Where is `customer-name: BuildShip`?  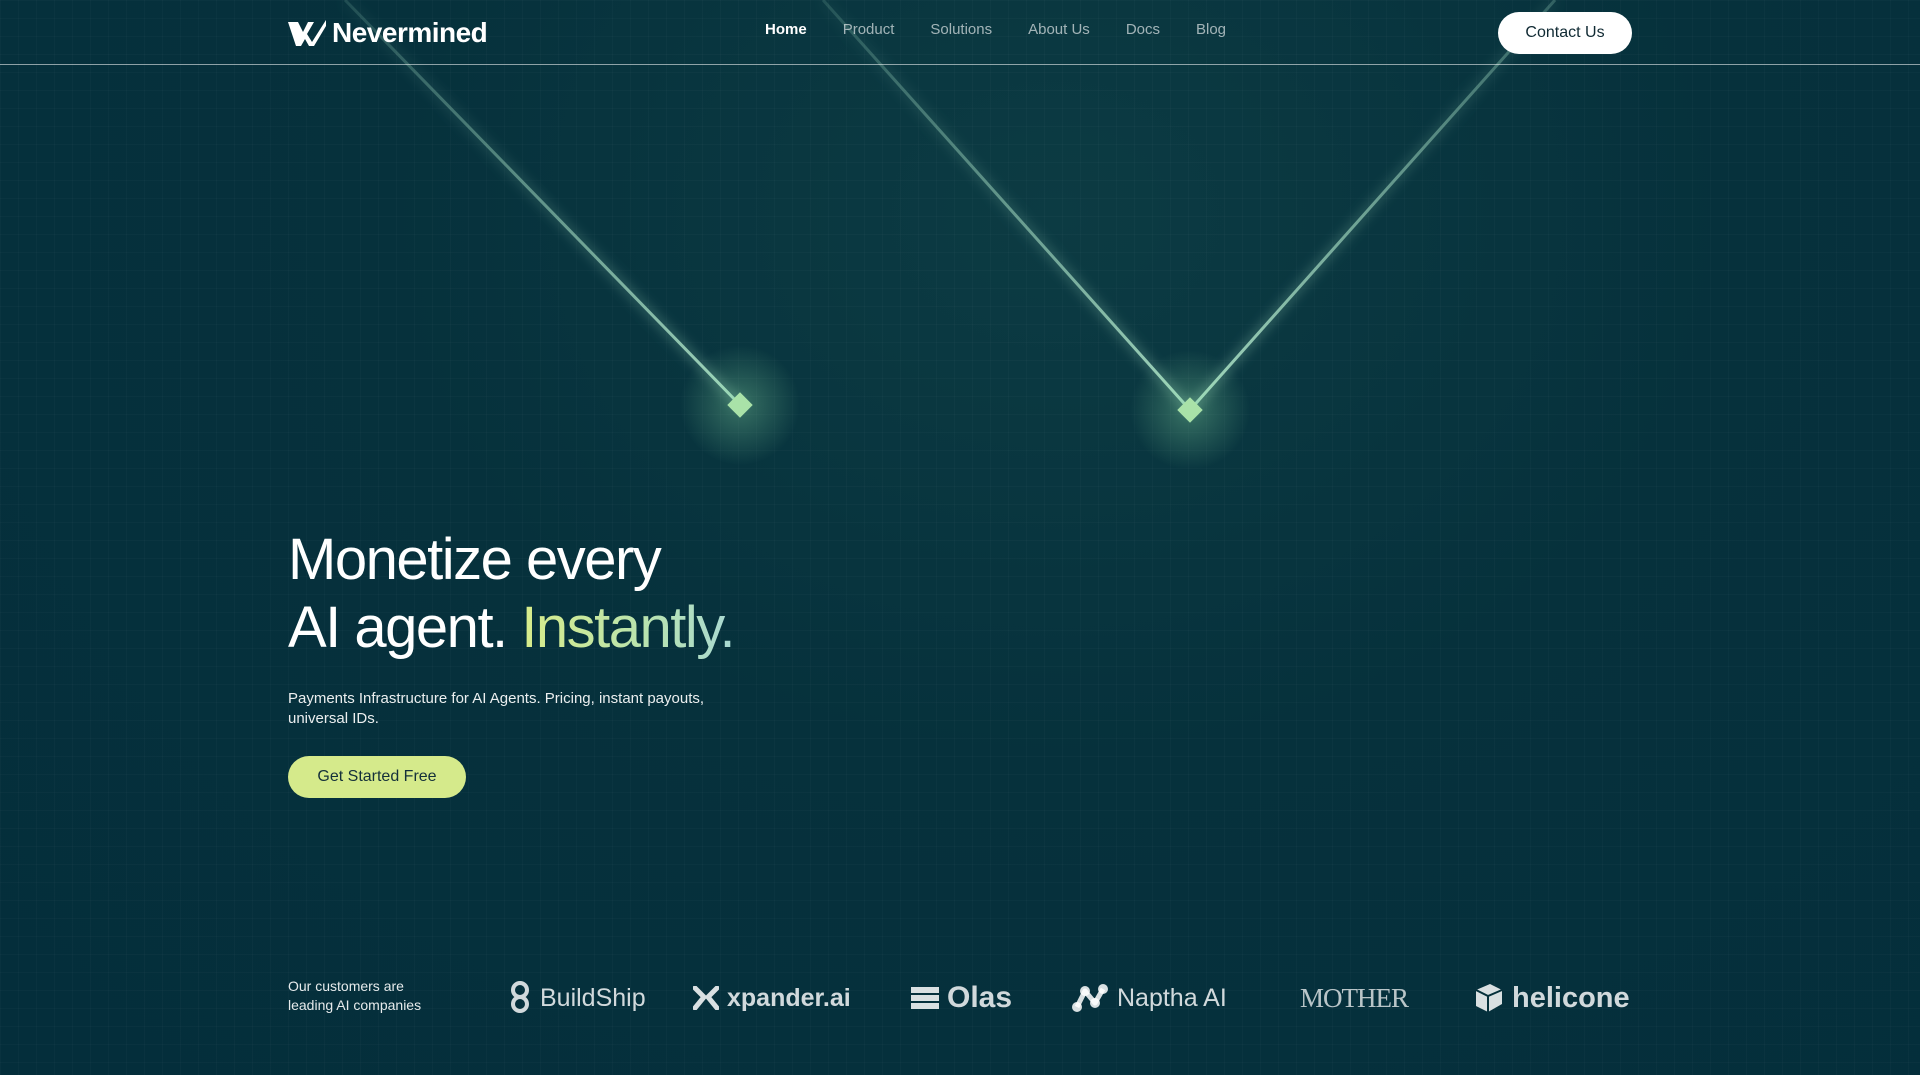 customer-name: BuildShip is located at coordinates (593, 997).